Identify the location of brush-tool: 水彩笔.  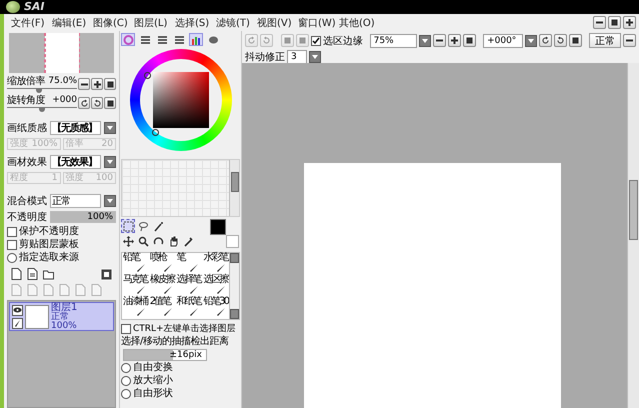
(215, 264).